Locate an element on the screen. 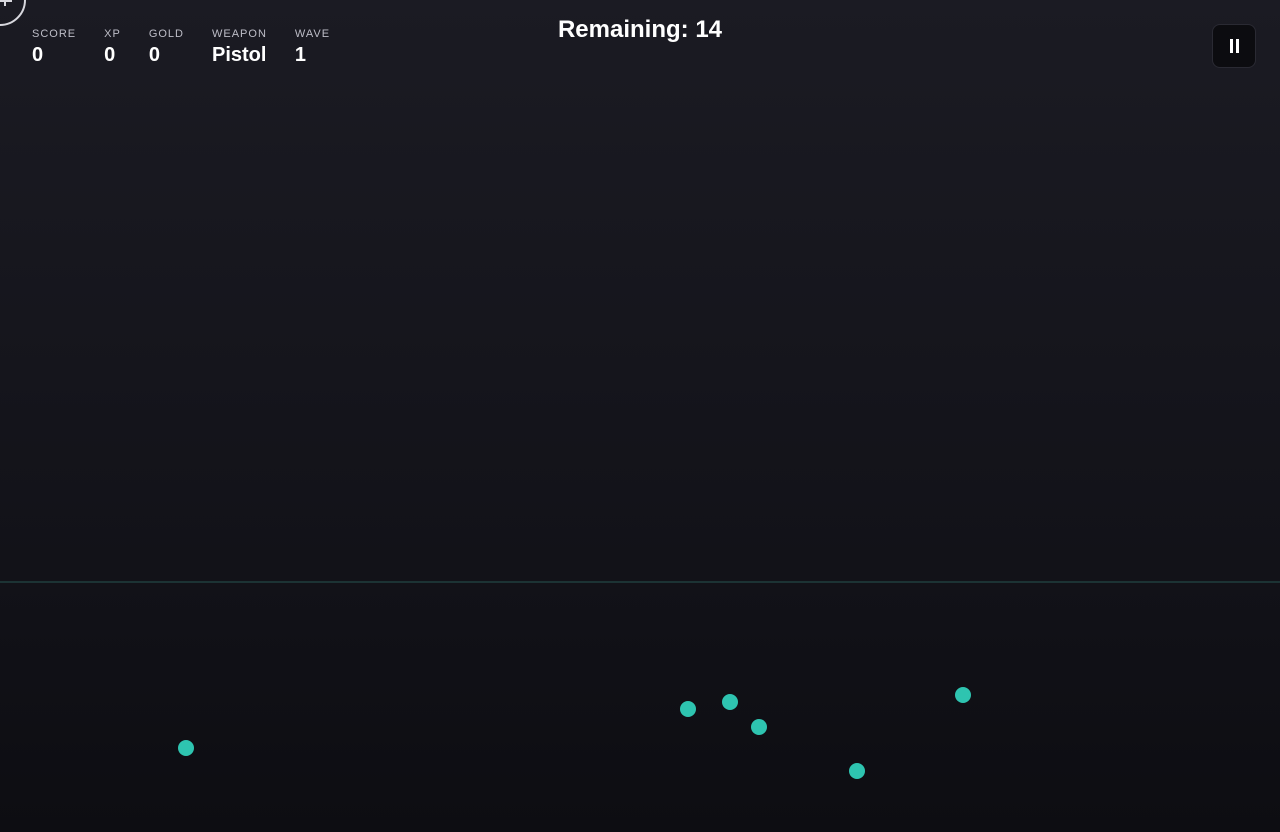 The image size is (1280, 832). stat-value: 1 is located at coordinates (300, 55).